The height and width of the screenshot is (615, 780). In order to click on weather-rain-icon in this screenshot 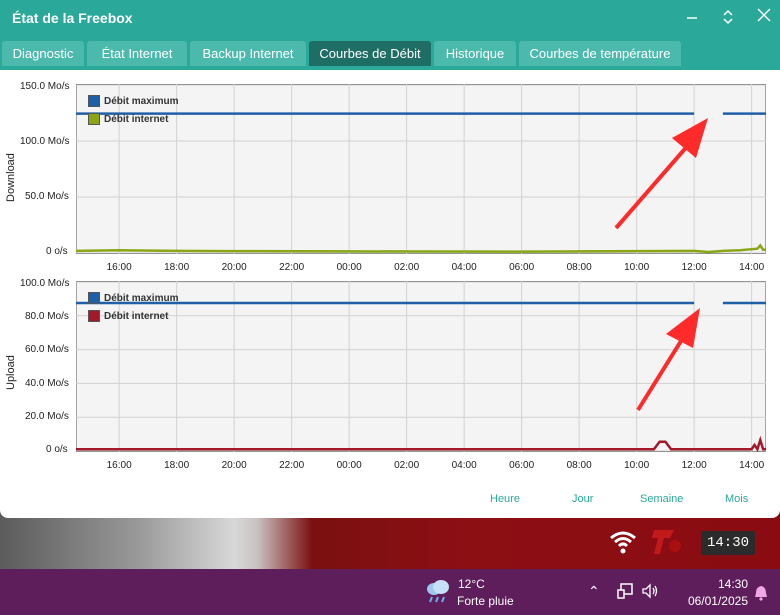, I will do `click(438, 591)`.